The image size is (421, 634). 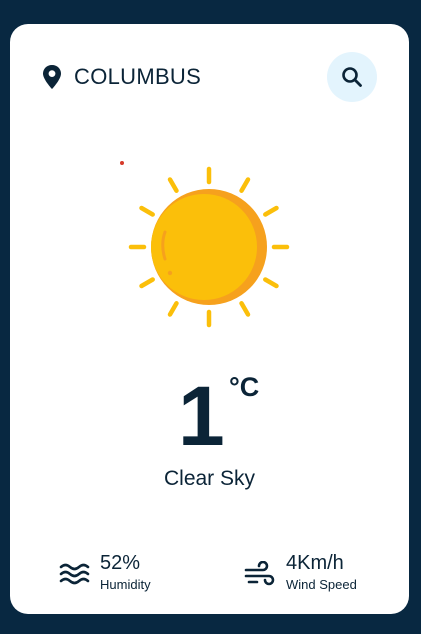 What do you see at coordinates (74, 574) in the screenshot?
I see `humidity-waves-icon` at bounding box center [74, 574].